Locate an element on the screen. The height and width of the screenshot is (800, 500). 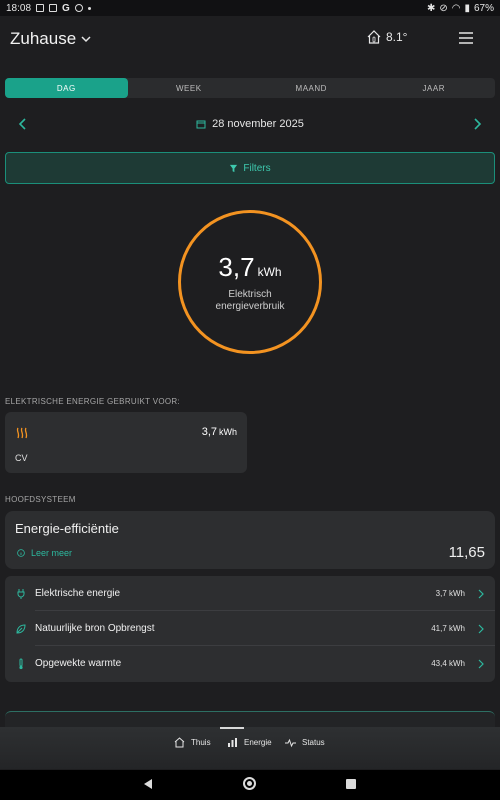
sync-icon is located at coordinates (78, 8).